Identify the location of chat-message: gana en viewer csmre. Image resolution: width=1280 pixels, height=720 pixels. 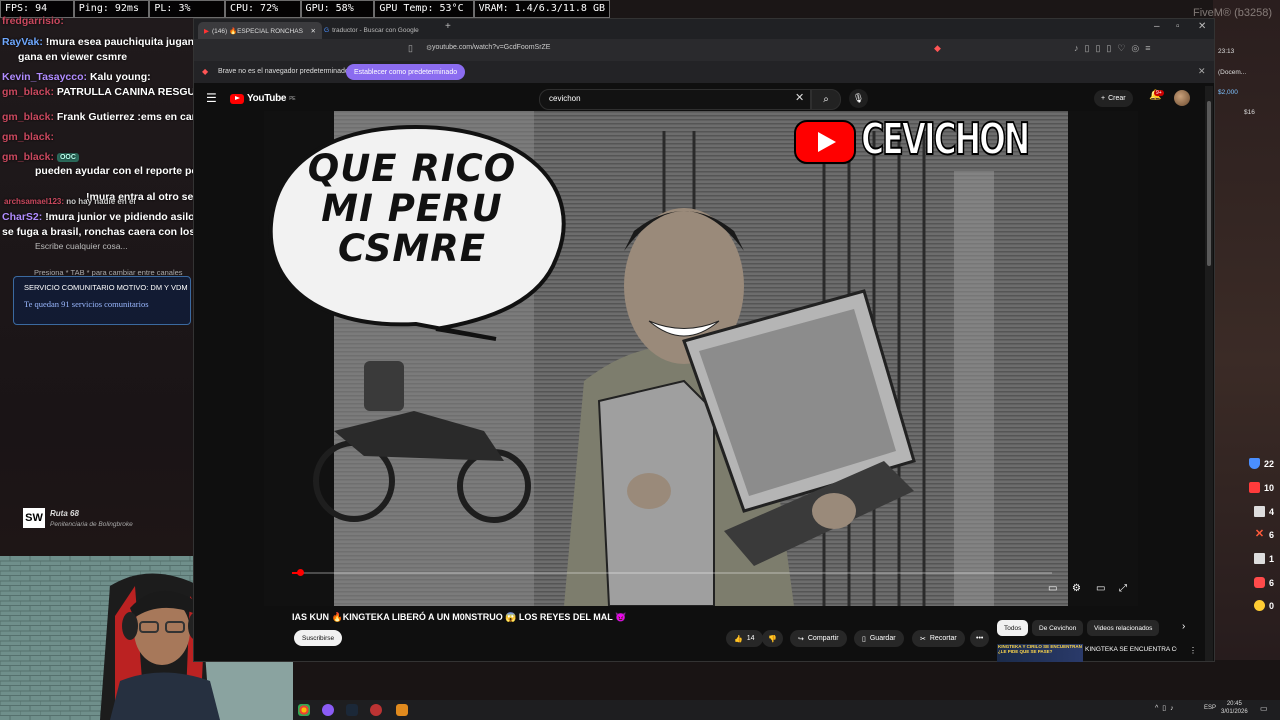
(73, 57).